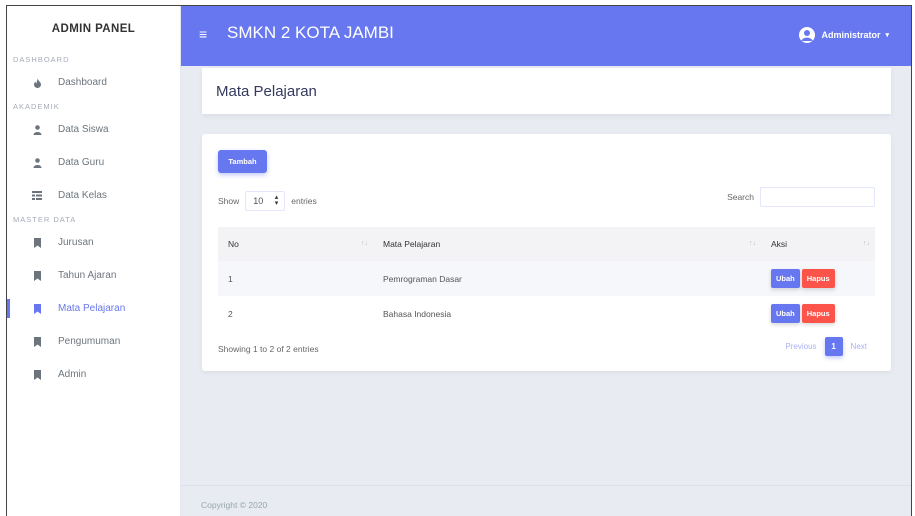 The width and height of the screenshot is (915, 516). What do you see at coordinates (740, 197) in the screenshot?
I see `search-label: Search` at bounding box center [740, 197].